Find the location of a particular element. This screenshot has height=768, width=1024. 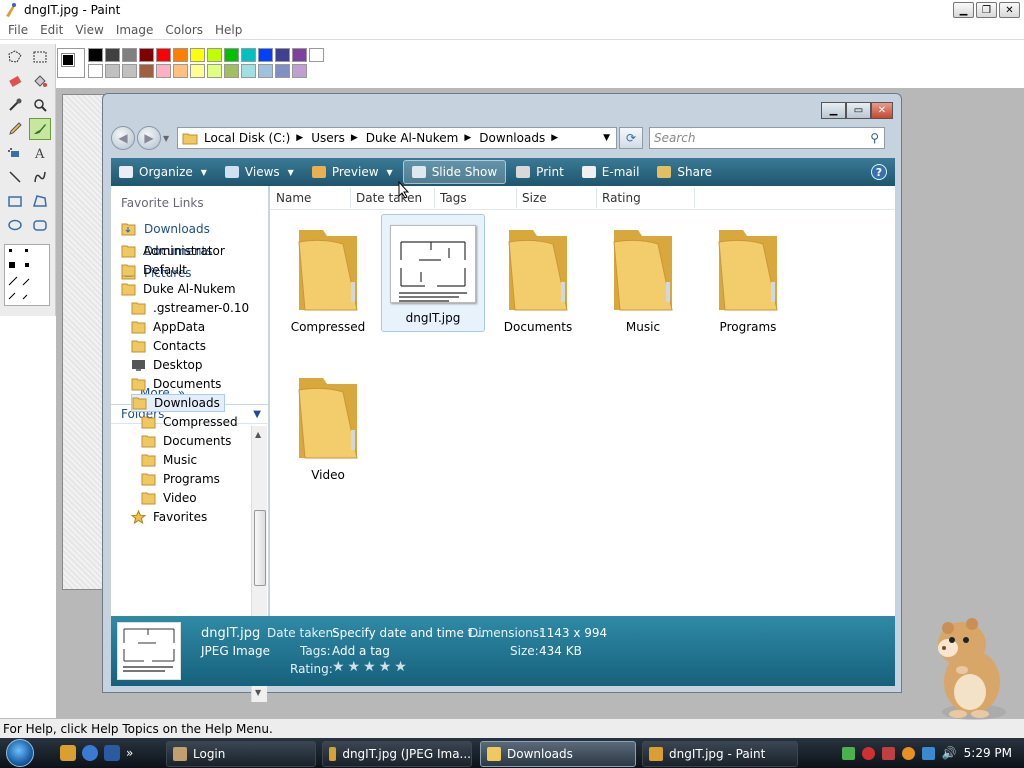

breadcrumb-users: Users is located at coordinates (328, 138).